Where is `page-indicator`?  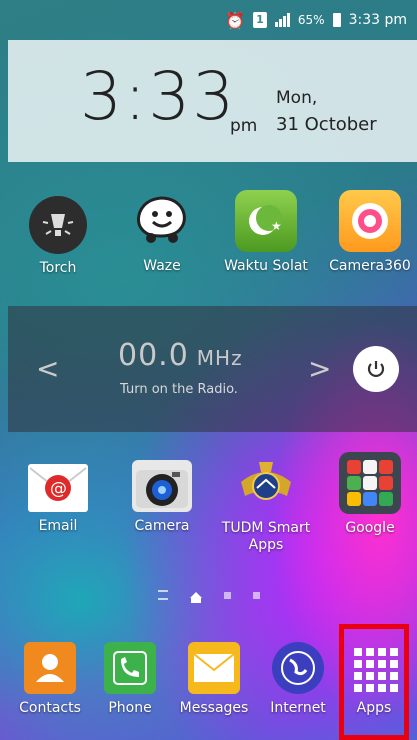
page-indicator is located at coordinates (208, 596).